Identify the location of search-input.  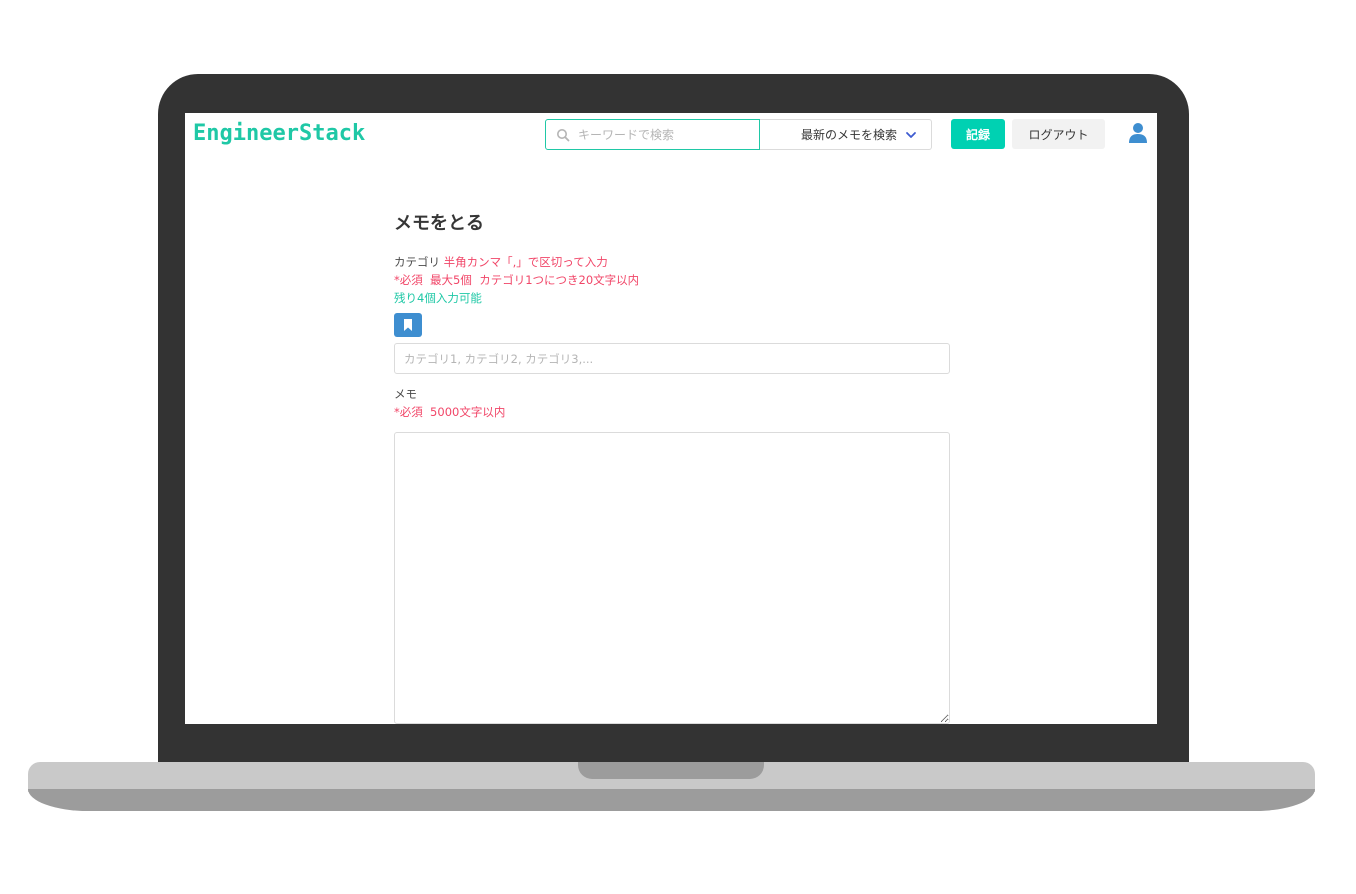
(663, 134).